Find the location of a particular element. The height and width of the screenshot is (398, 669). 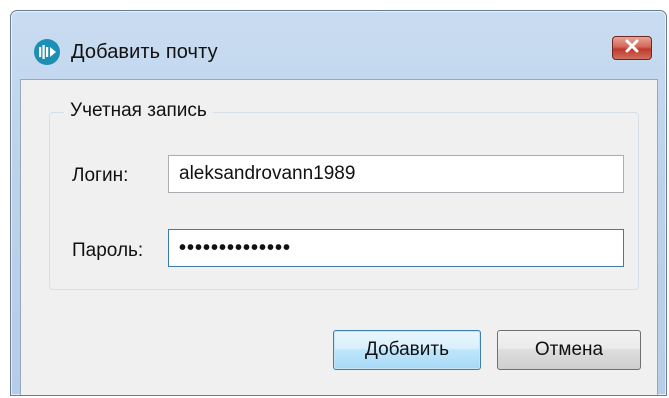

password-mask: •••••••••••••• is located at coordinates (235, 247).